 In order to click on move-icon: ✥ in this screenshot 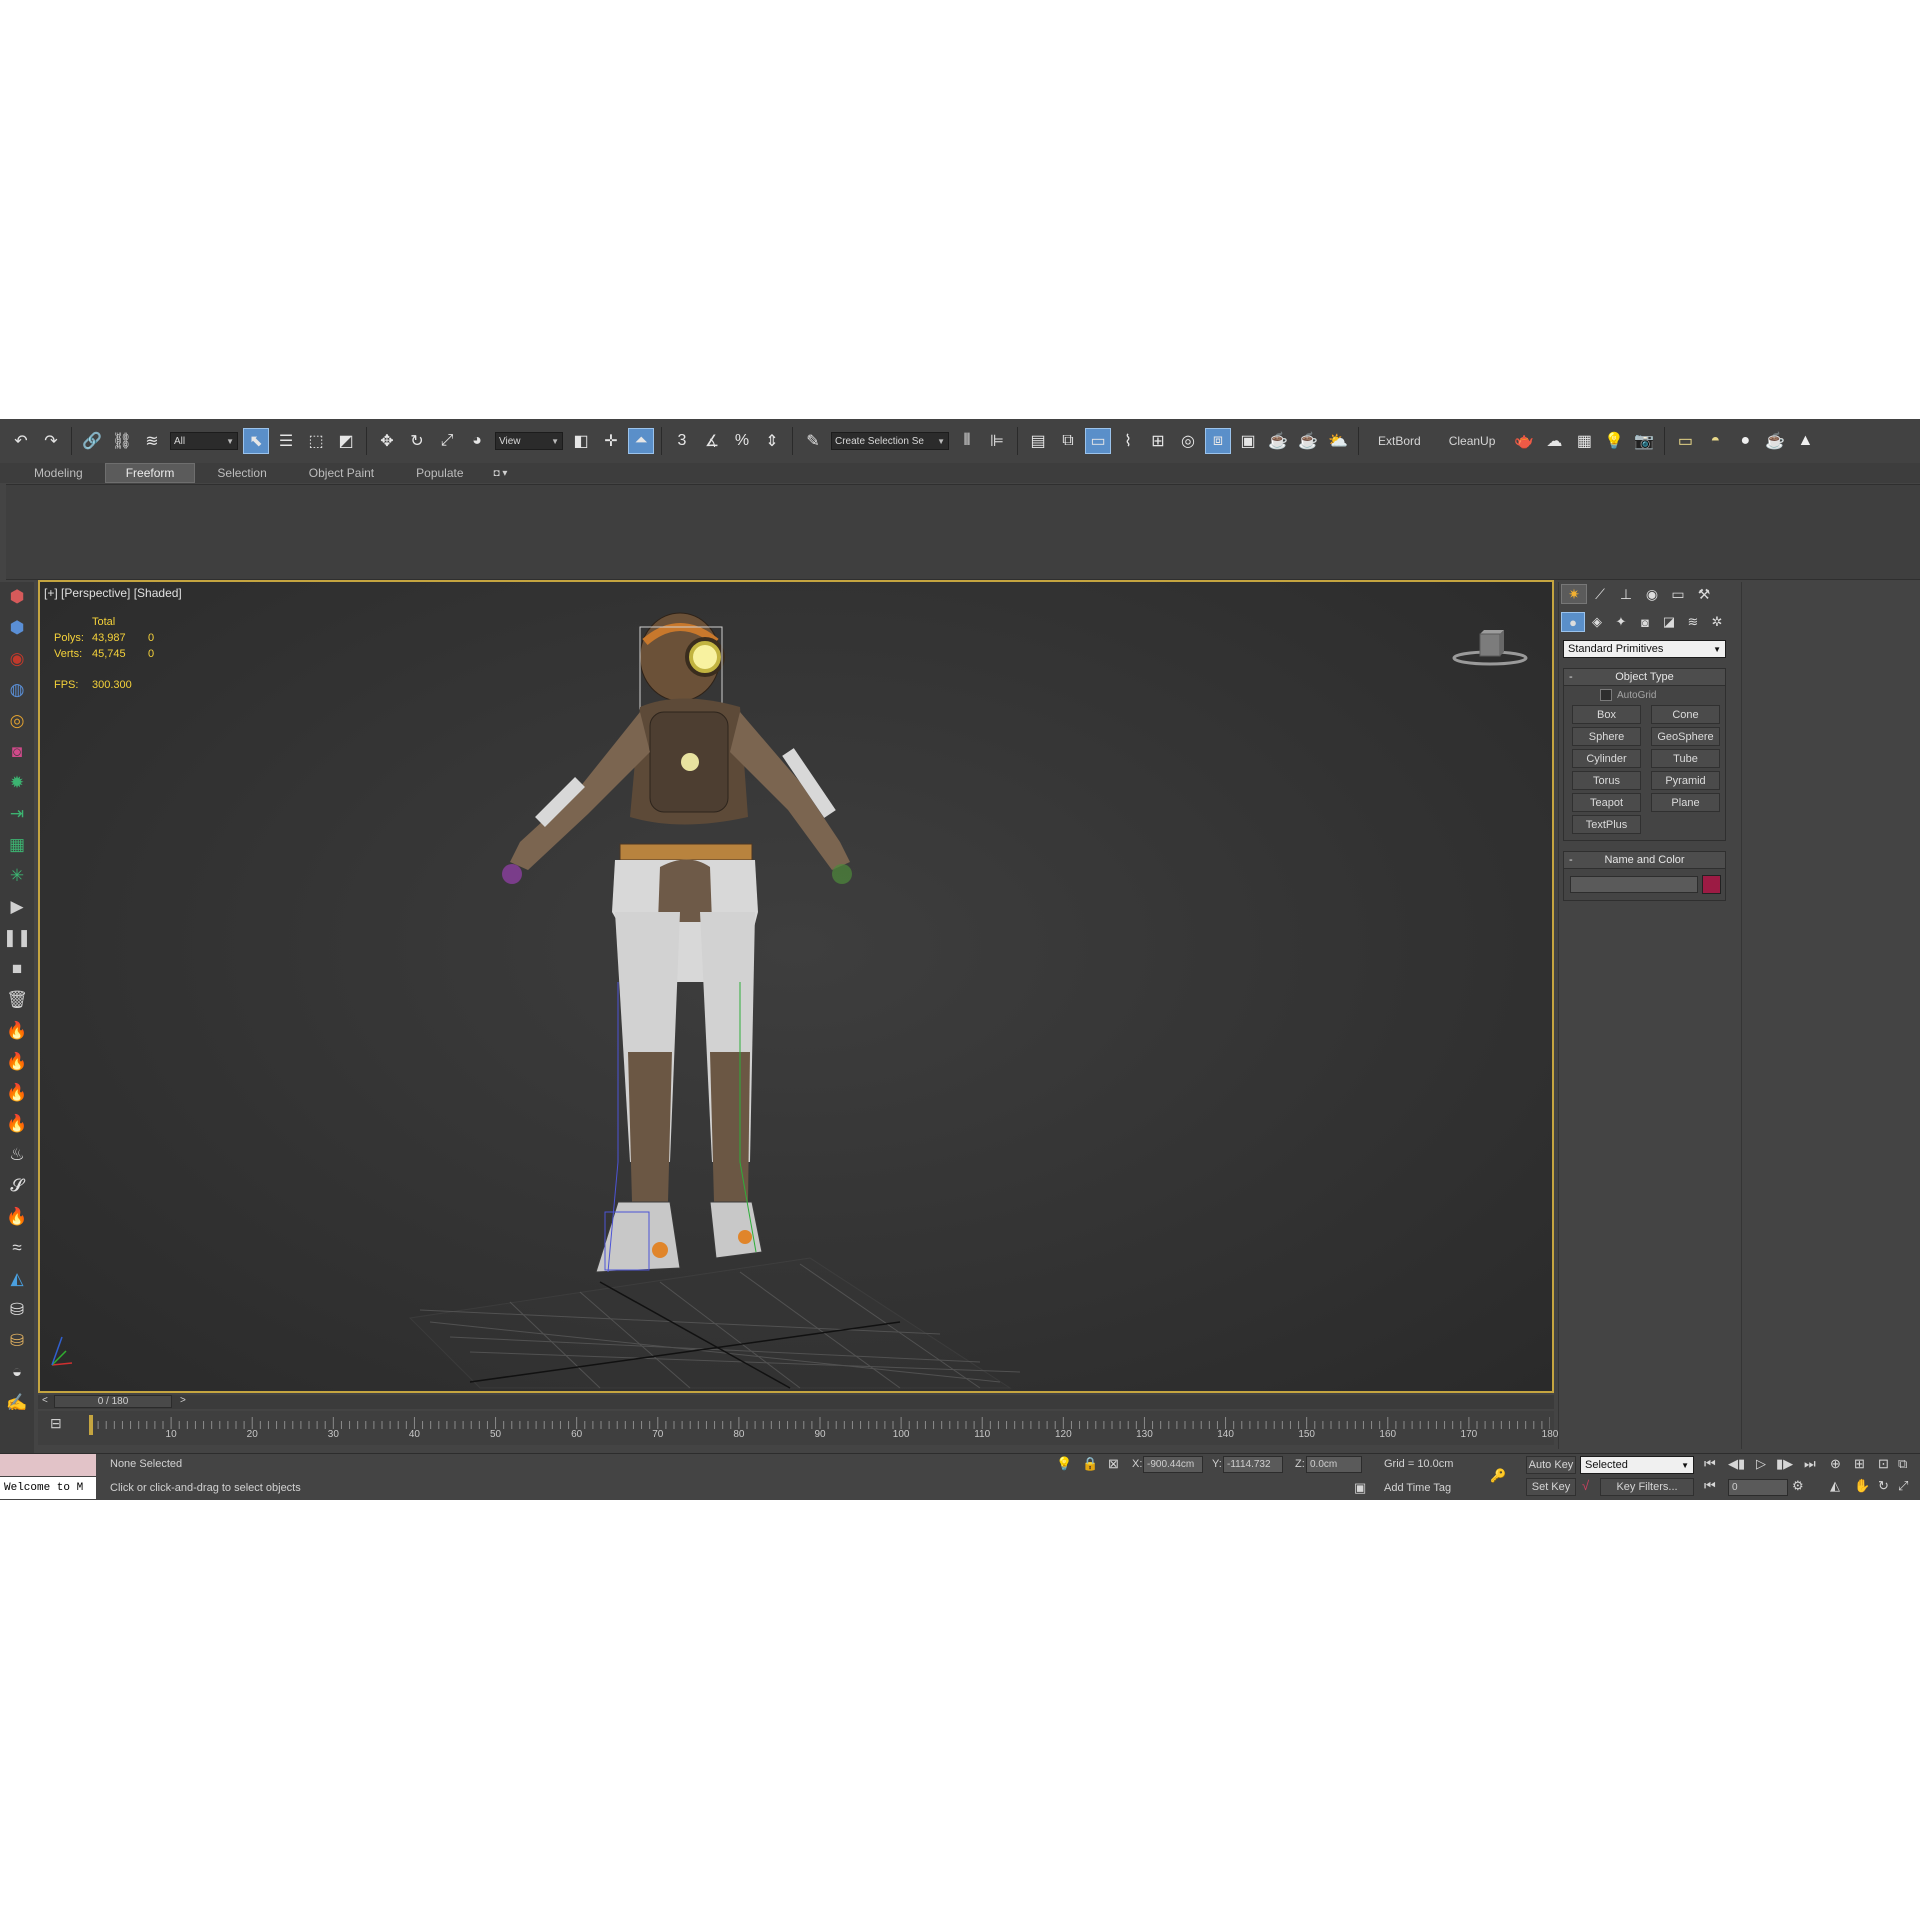, I will do `click(387, 441)`.